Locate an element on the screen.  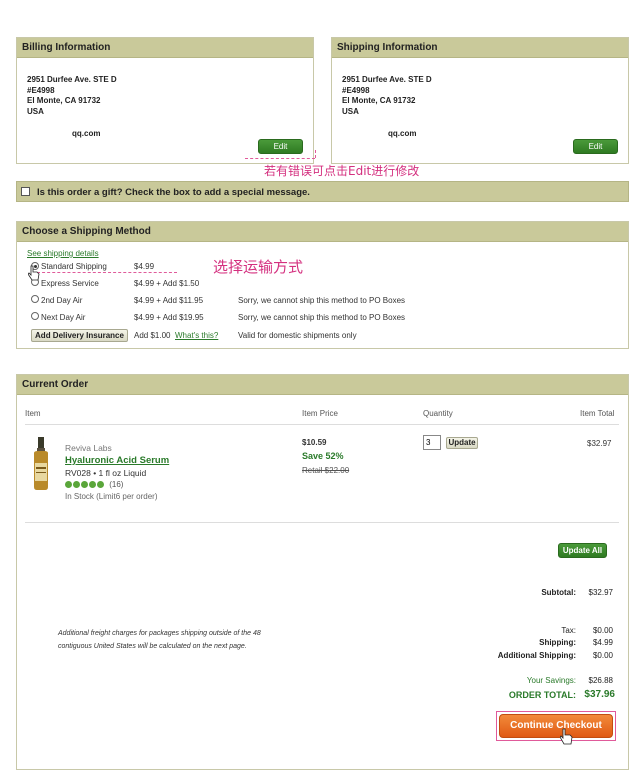
review-count: (16) is located at coordinates (116, 484).